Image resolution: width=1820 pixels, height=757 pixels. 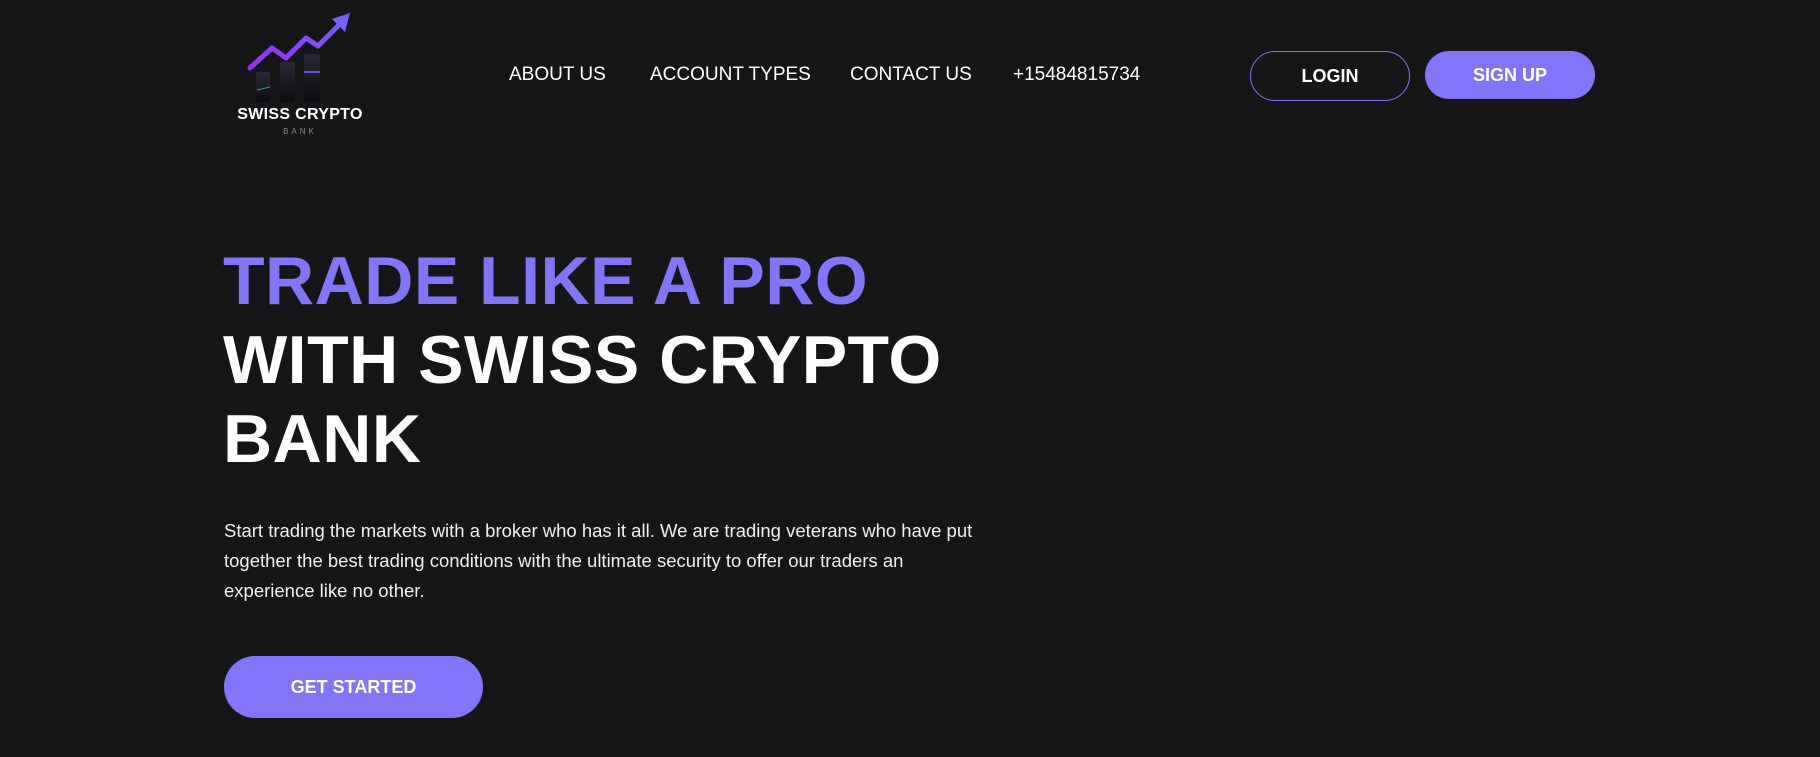 What do you see at coordinates (1510, 75) in the screenshot?
I see `signup-button: SIGN UP` at bounding box center [1510, 75].